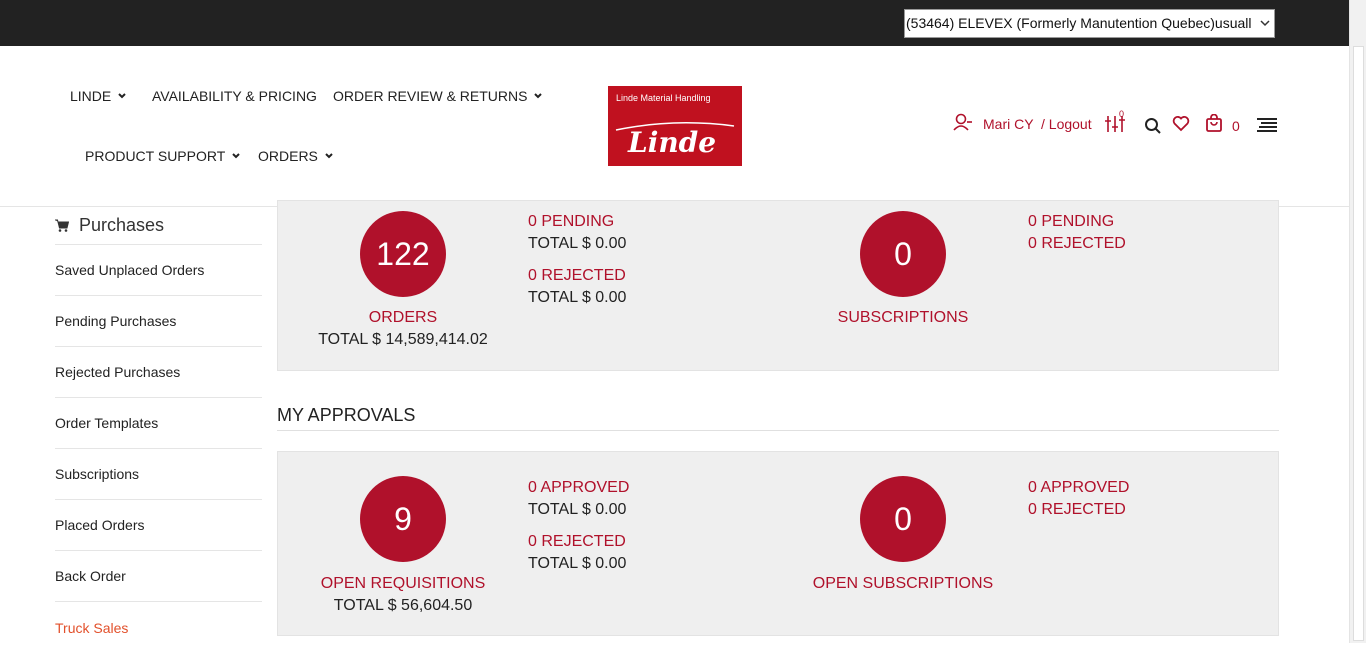 This screenshot has height=653, width=1366. I want to click on open-subscriptions-rejected: 0 REJECTED, so click(1077, 510).